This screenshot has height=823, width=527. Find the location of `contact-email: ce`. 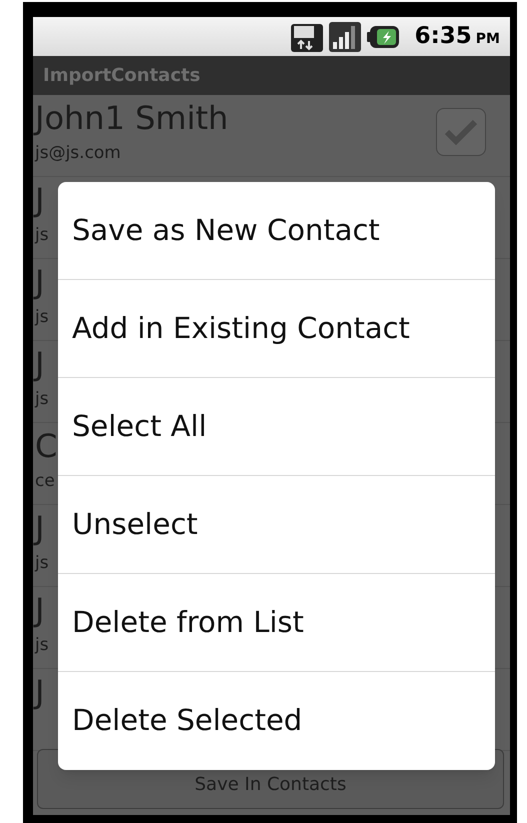

contact-email: ce is located at coordinates (45, 481).